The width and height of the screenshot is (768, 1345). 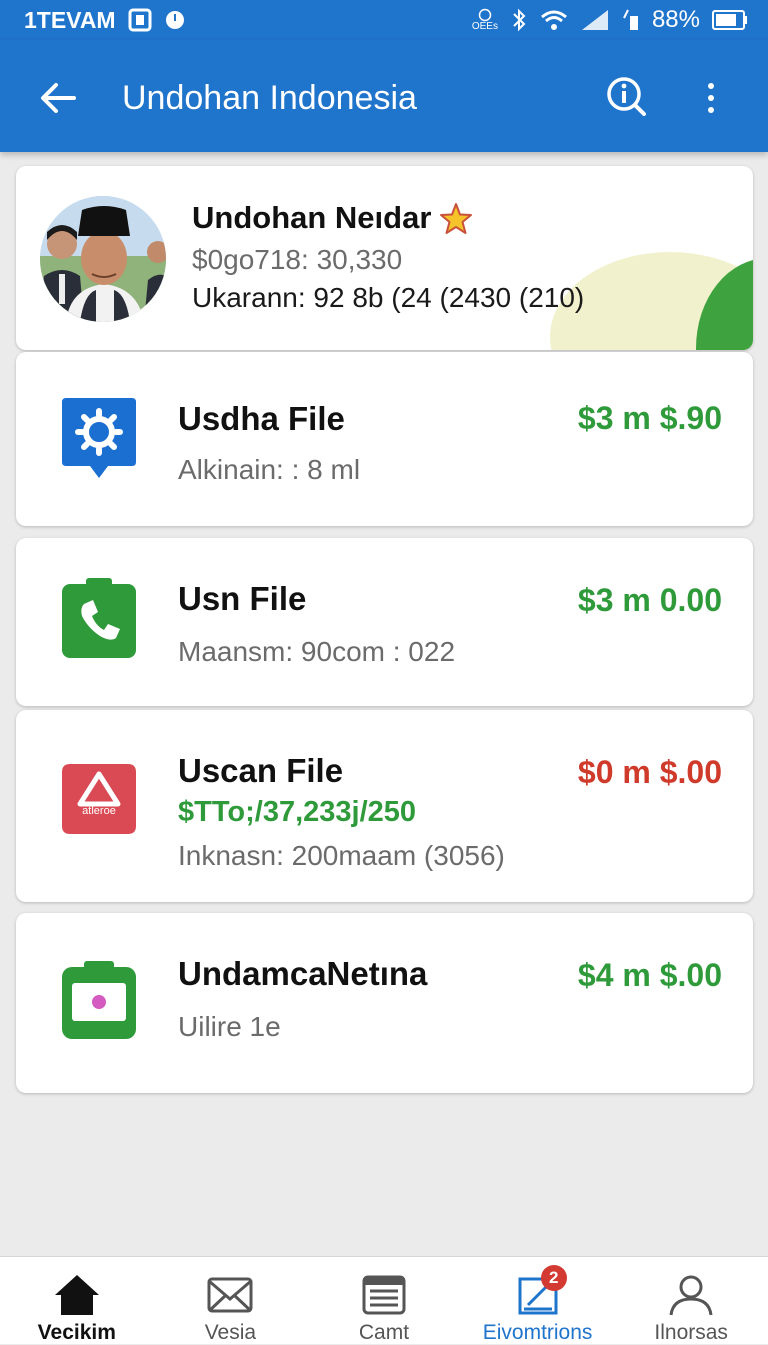 I want to click on camera-icon, so click(x=99, y=1000).